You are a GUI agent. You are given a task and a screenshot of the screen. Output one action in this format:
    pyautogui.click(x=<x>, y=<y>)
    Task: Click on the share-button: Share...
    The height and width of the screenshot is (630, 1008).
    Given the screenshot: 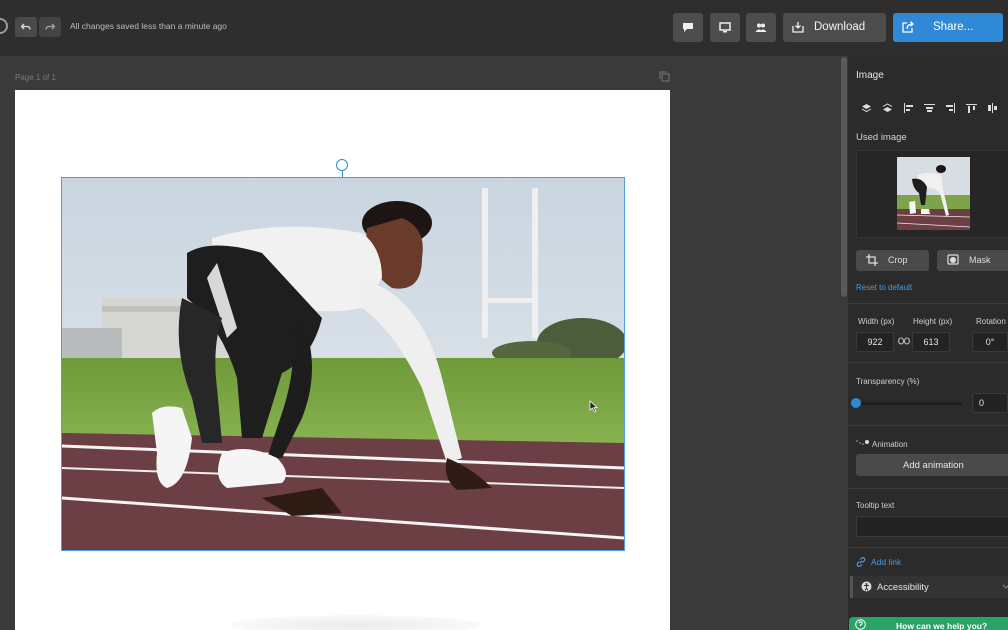 What is the action you would take?
    pyautogui.click(x=948, y=27)
    